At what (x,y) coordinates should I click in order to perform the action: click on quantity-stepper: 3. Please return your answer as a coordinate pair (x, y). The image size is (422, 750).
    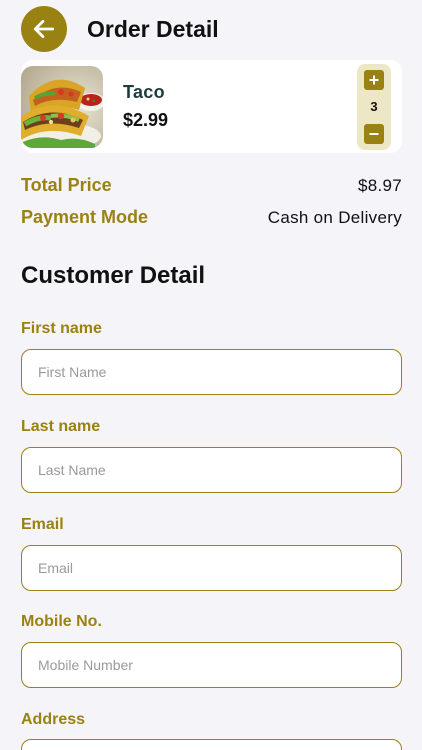
    Looking at the image, I should click on (374, 106).